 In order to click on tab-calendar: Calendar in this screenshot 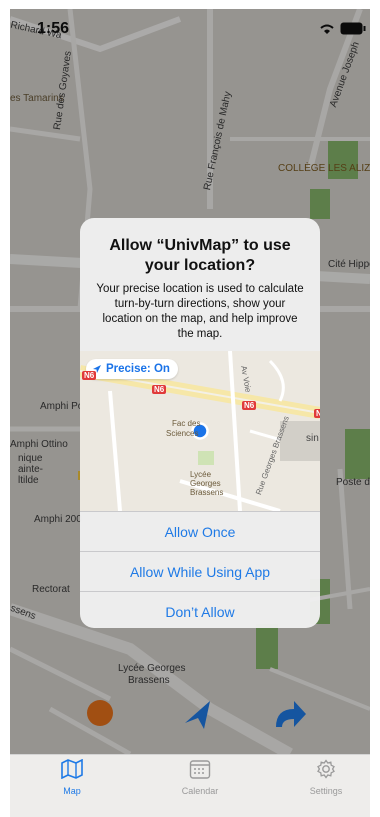, I will do `click(200, 777)`.